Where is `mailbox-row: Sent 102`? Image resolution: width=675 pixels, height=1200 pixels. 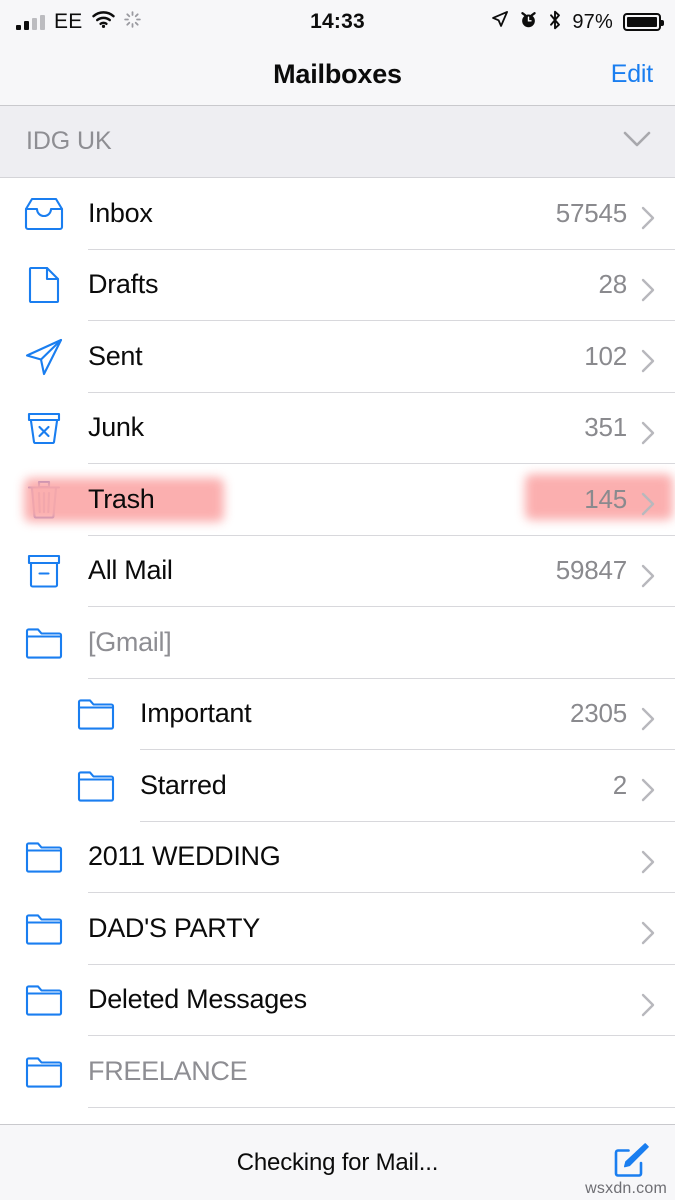
mailbox-row: Sent 102 is located at coordinates (337, 357).